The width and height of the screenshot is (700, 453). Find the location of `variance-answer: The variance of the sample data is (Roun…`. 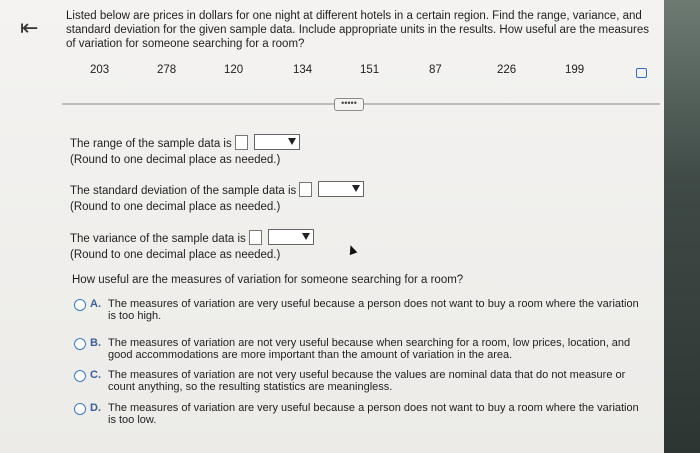

variance-answer: The variance of the sample data is (Roun… is located at coordinates (192, 246).